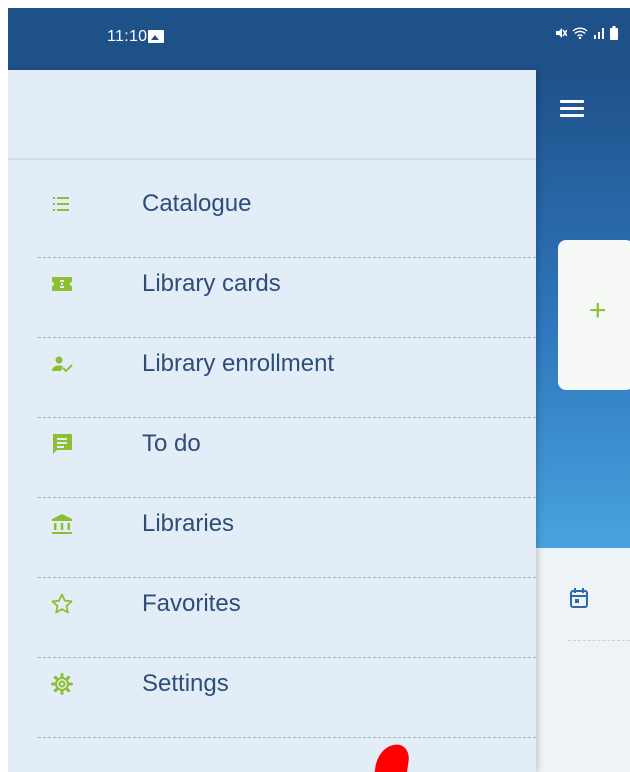 The width and height of the screenshot is (630, 772). Describe the element at coordinates (561, 33) in the screenshot. I see `mute-icon` at that location.